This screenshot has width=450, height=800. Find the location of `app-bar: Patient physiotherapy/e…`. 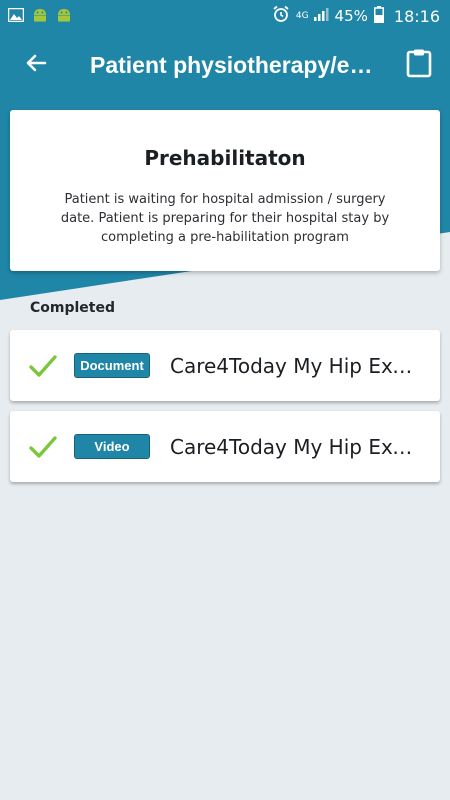

app-bar: Patient physiotherapy/e… is located at coordinates (225, 65).